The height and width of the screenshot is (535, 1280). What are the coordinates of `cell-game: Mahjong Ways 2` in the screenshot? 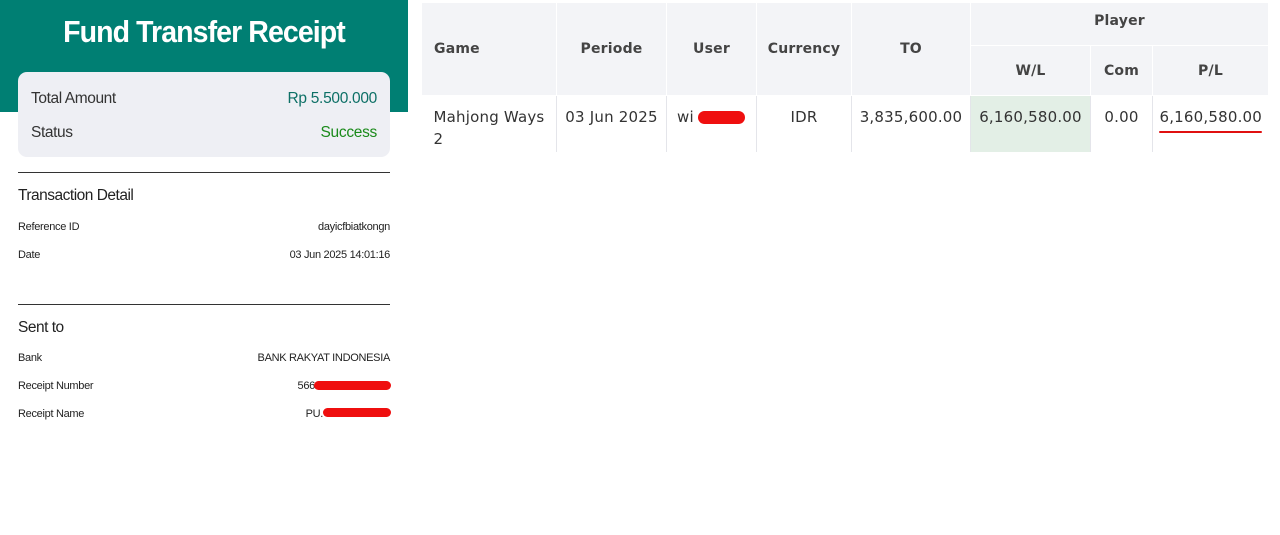 It's located at (489, 123).